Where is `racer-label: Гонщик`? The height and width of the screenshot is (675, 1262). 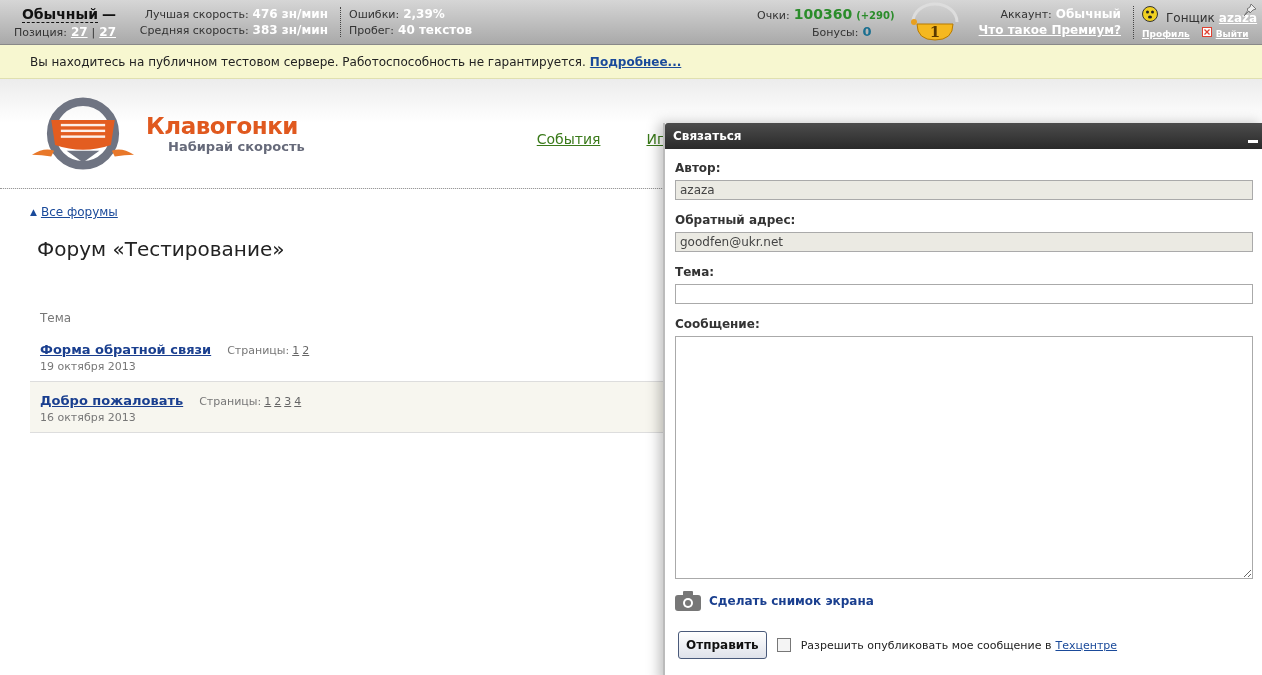
racer-label: Гонщик is located at coordinates (1190, 17).